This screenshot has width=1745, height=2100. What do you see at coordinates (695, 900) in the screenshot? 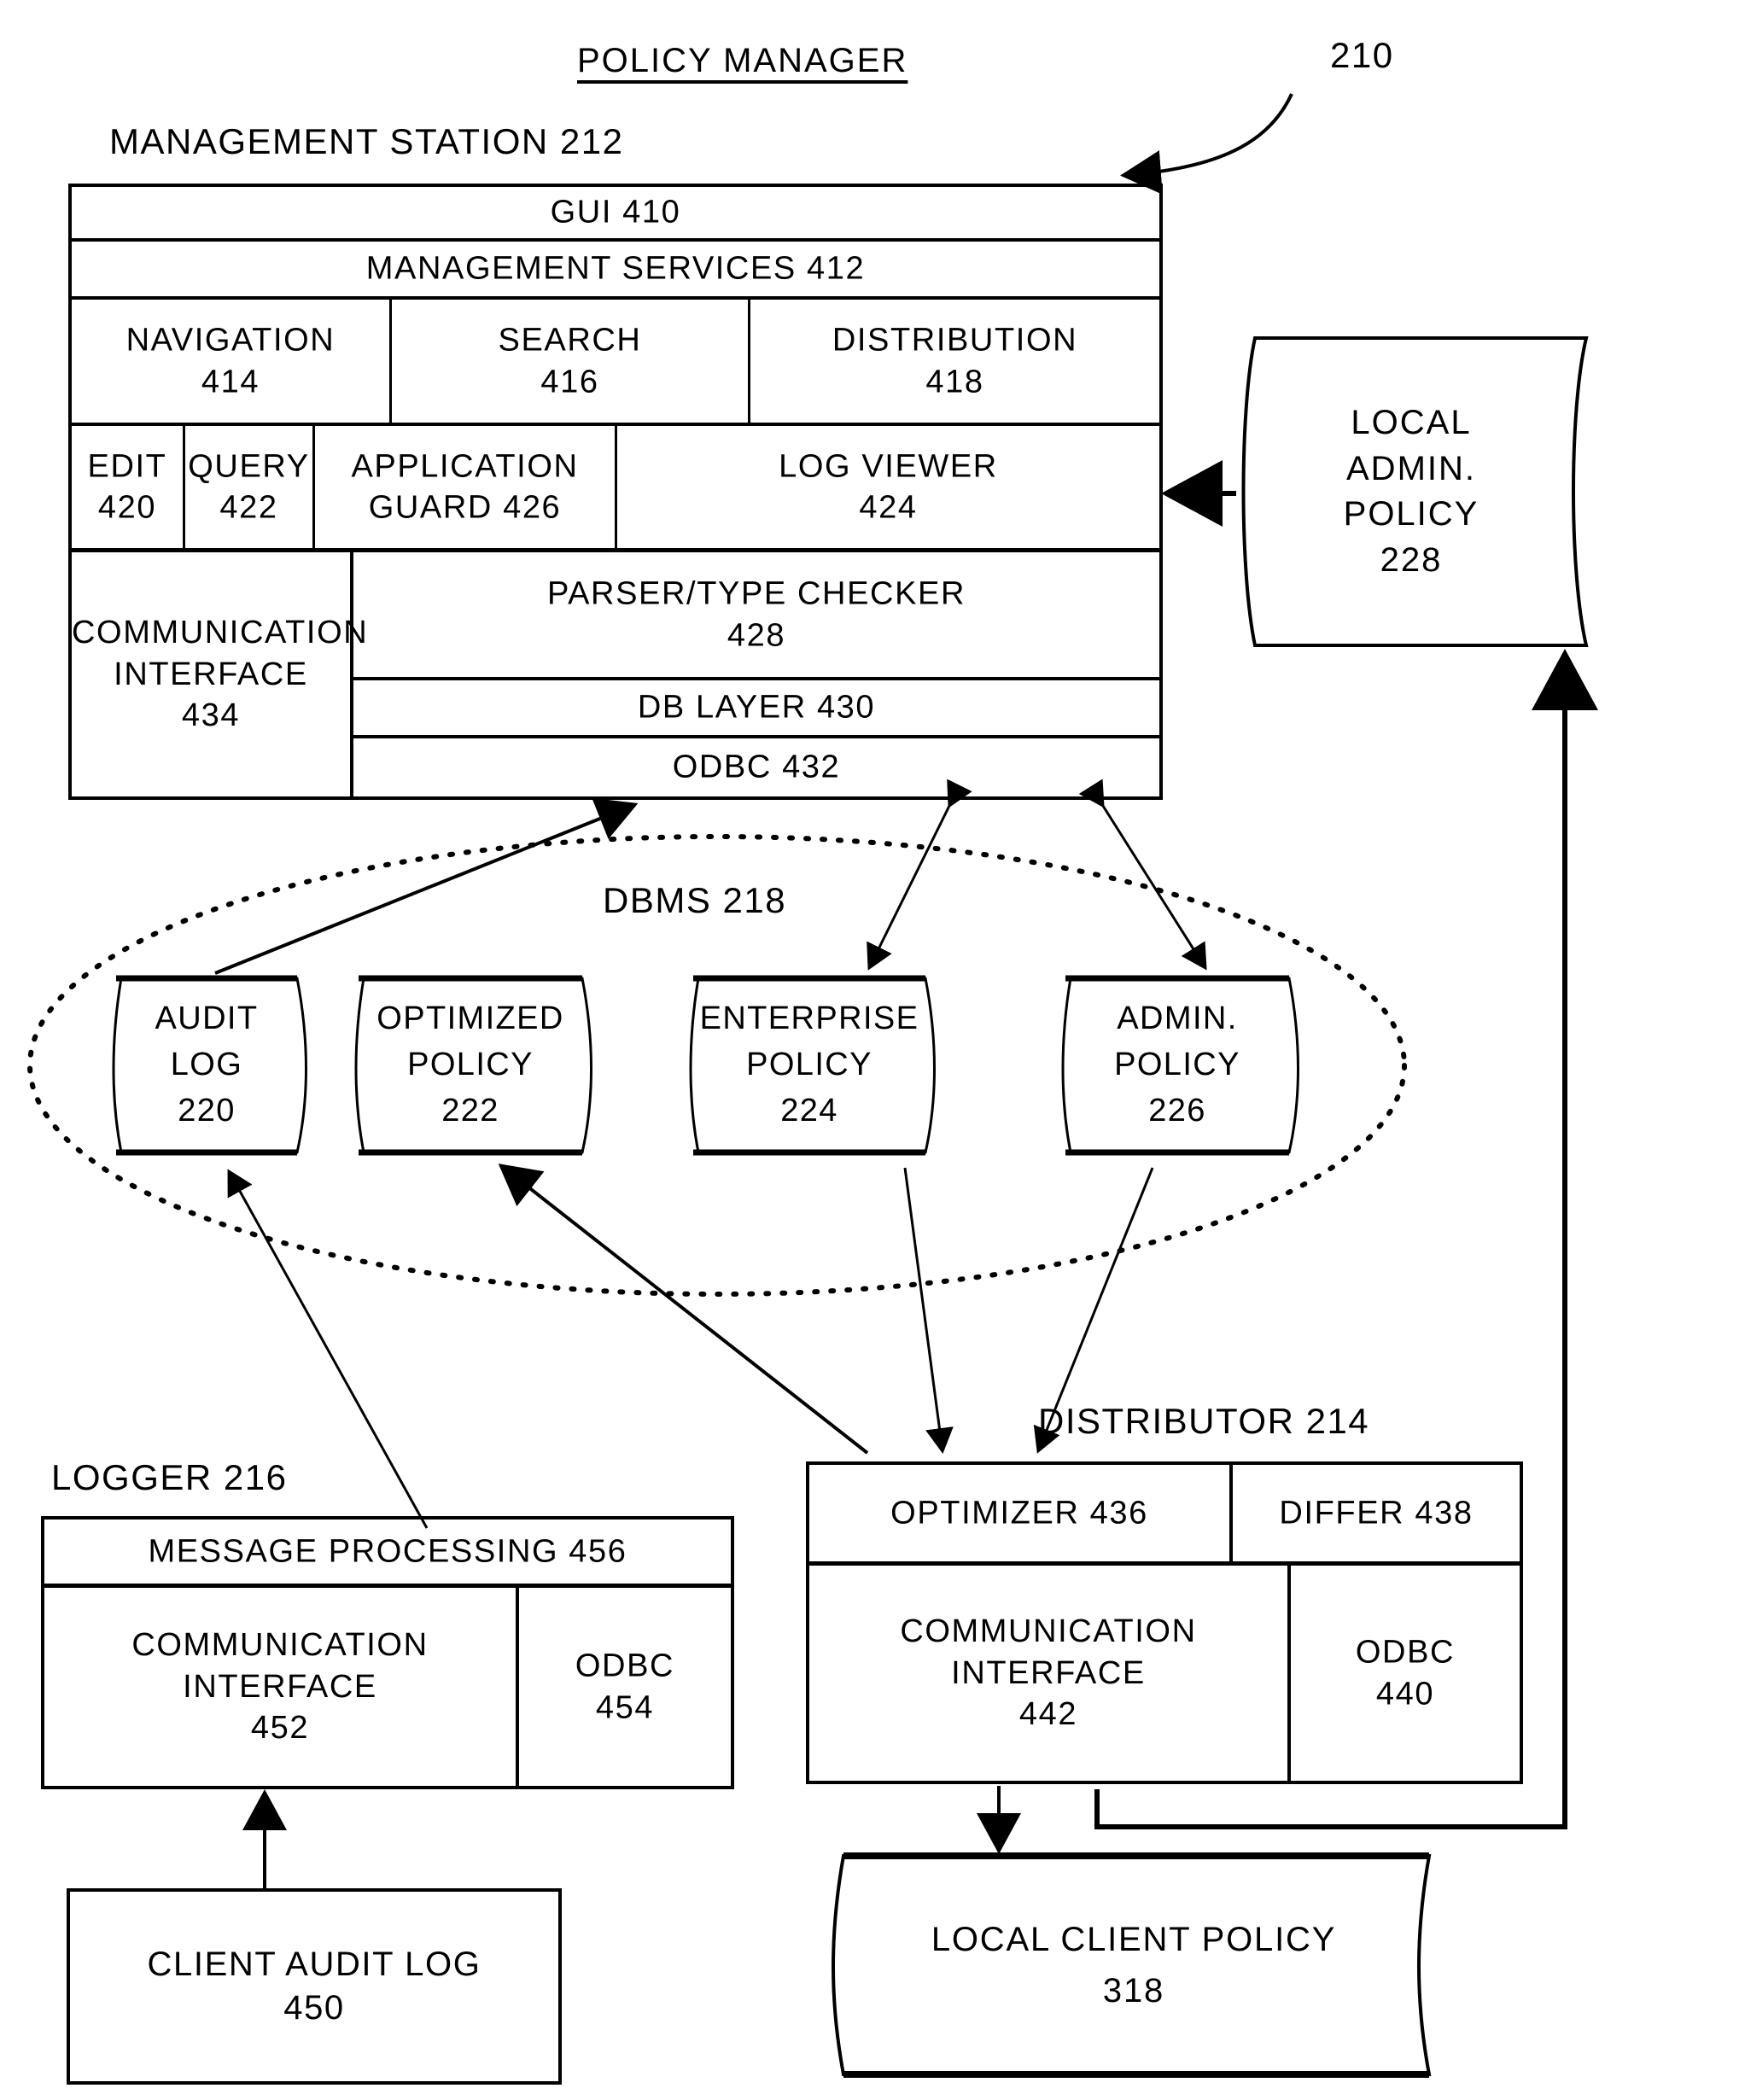
I see `dbms-label: DBMS 218` at bounding box center [695, 900].